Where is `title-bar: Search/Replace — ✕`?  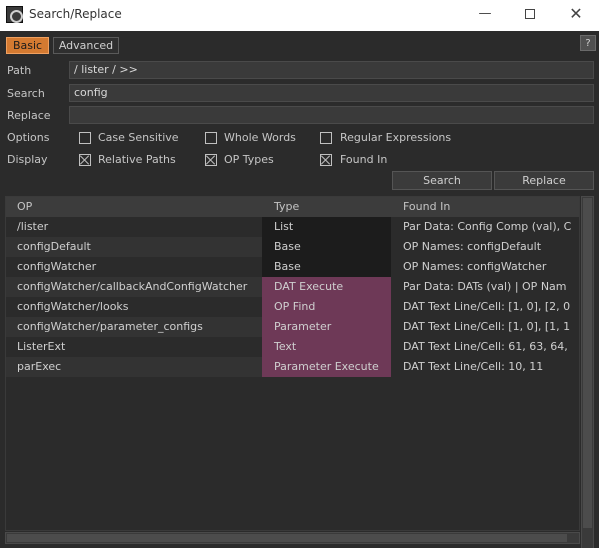 title-bar: Search/Replace — ✕ is located at coordinates (299, 15).